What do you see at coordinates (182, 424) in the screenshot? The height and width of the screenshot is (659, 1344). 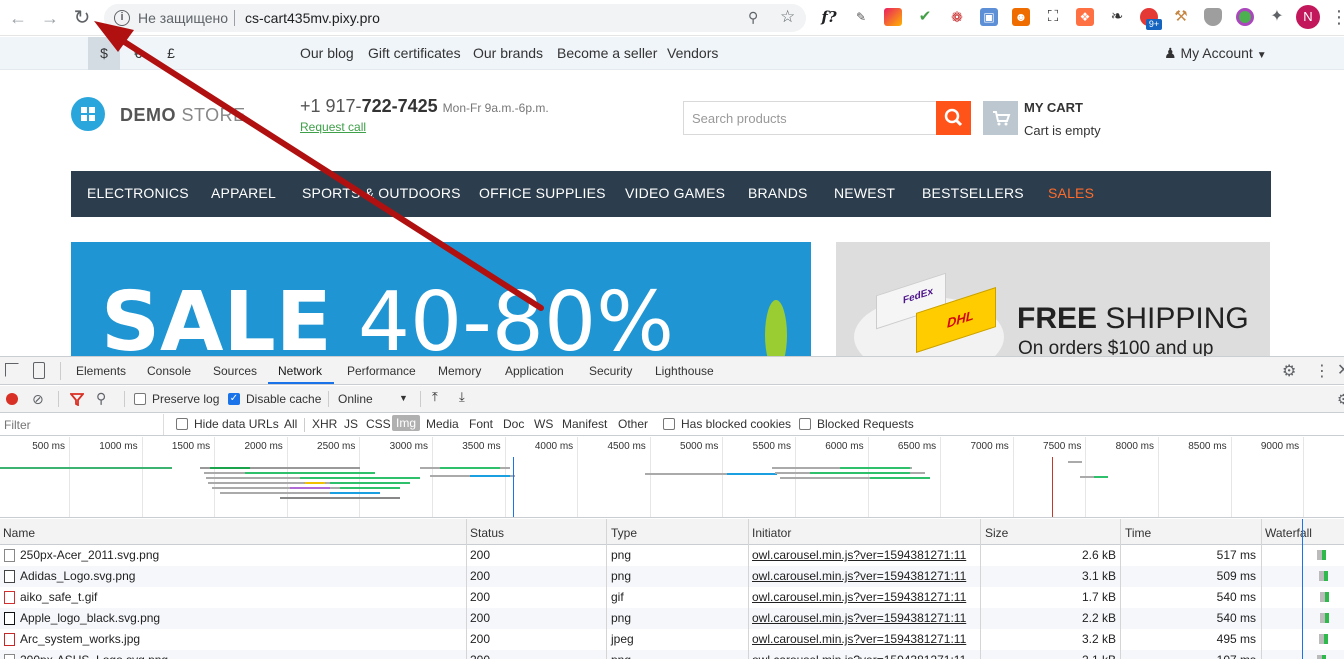 I see `hide-data-urls-checkbox` at bounding box center [182, 424].